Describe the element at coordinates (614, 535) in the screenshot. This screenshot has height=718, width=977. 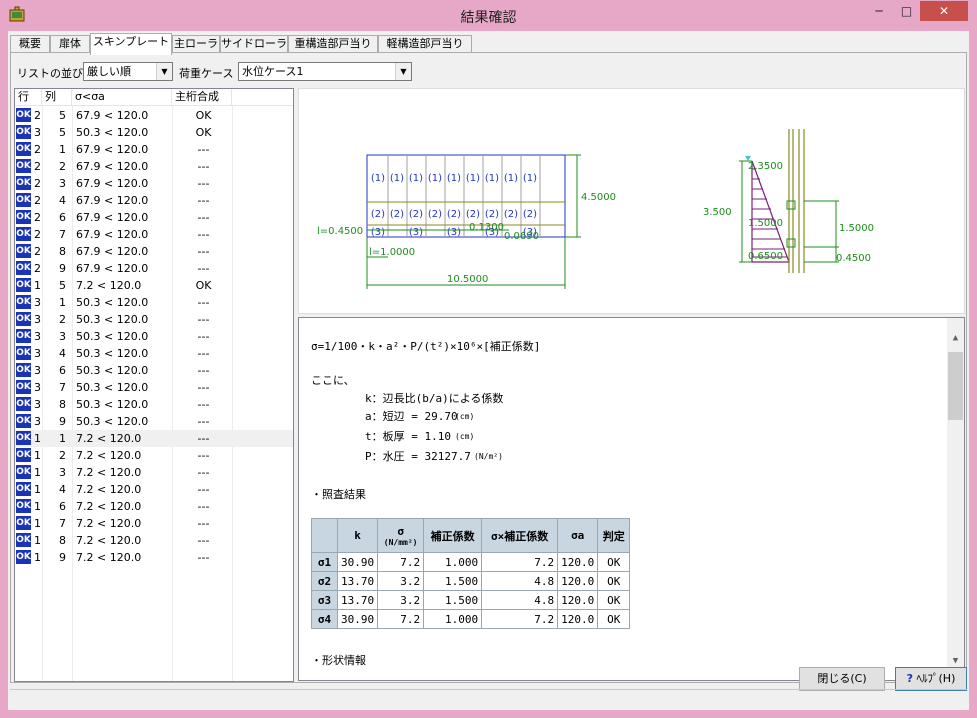
I see `th-judge: 判定` at that location.